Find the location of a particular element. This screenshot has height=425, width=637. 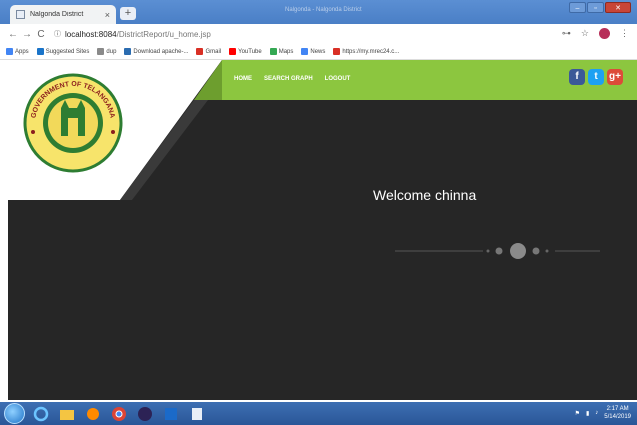

folder-icon is located at coordinates (66, 413).